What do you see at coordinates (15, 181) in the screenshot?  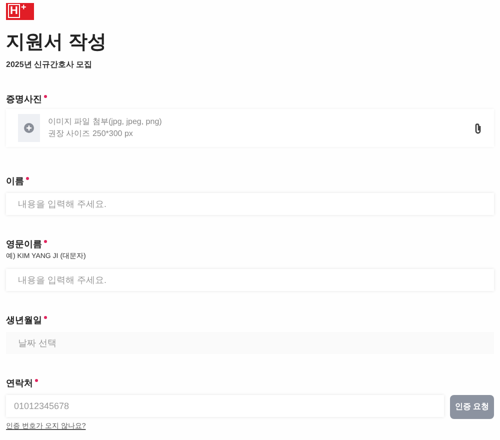 I see `field-label: 이름` at bounding box center [15, 181].